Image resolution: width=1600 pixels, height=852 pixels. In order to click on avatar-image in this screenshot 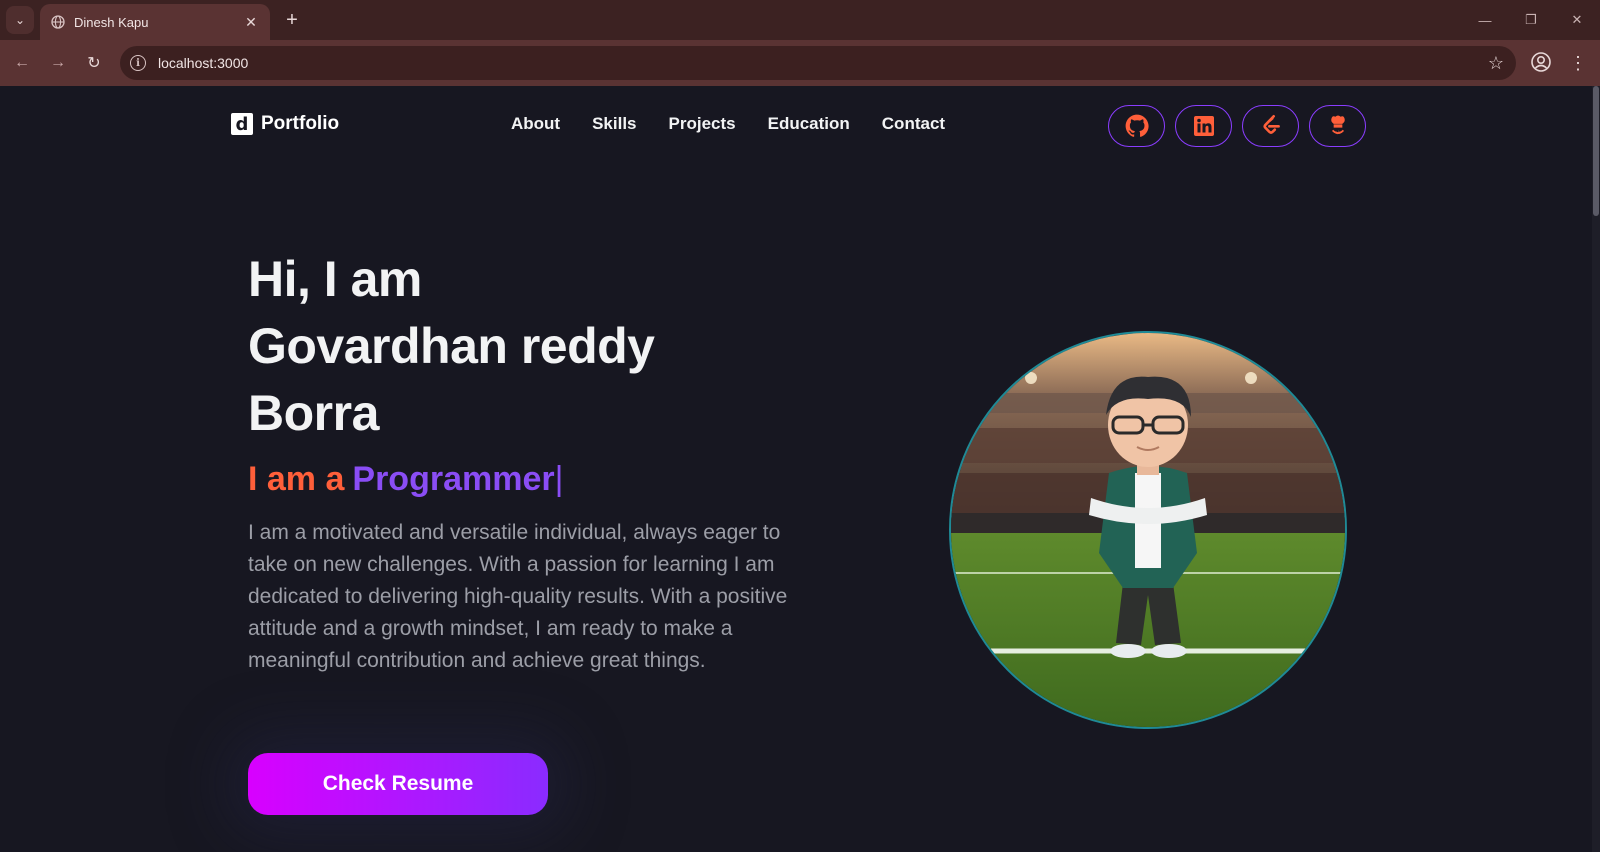, I will do `click(1148, 530)`.